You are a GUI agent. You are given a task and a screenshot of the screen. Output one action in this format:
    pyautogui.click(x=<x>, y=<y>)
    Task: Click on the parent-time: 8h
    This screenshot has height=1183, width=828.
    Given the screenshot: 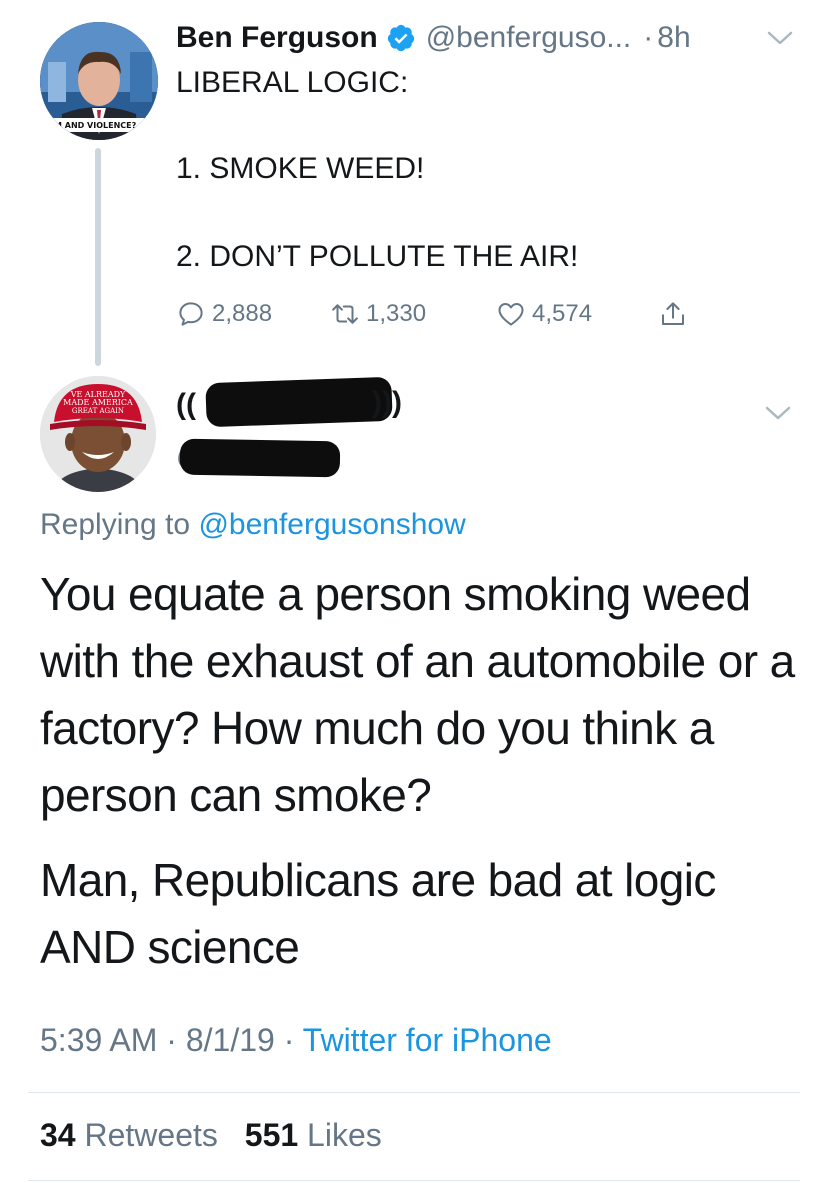 What is the action you would take?
    pyautogui.click(x=673, y=38)
    